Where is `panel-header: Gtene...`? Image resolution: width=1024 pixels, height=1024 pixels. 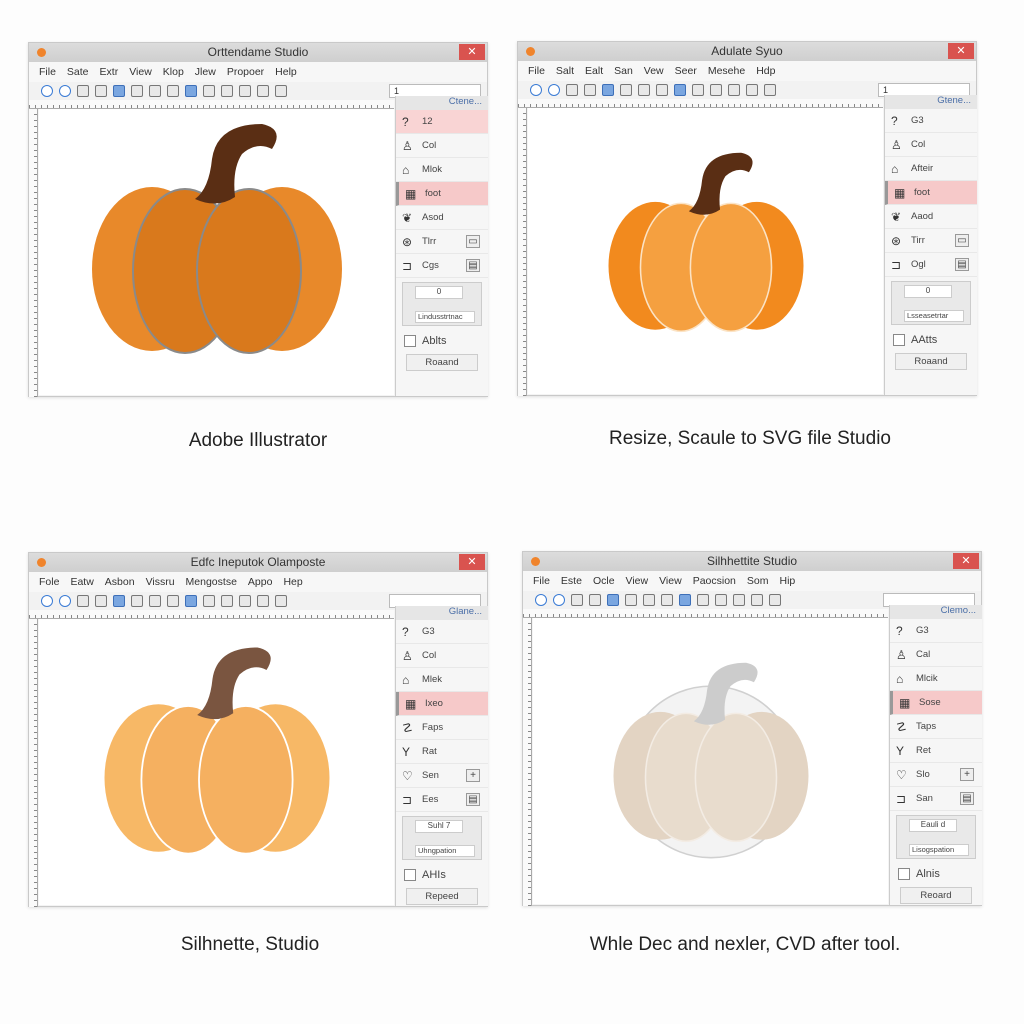
panel-header: Gtene... is located at coordinates (931, 102).